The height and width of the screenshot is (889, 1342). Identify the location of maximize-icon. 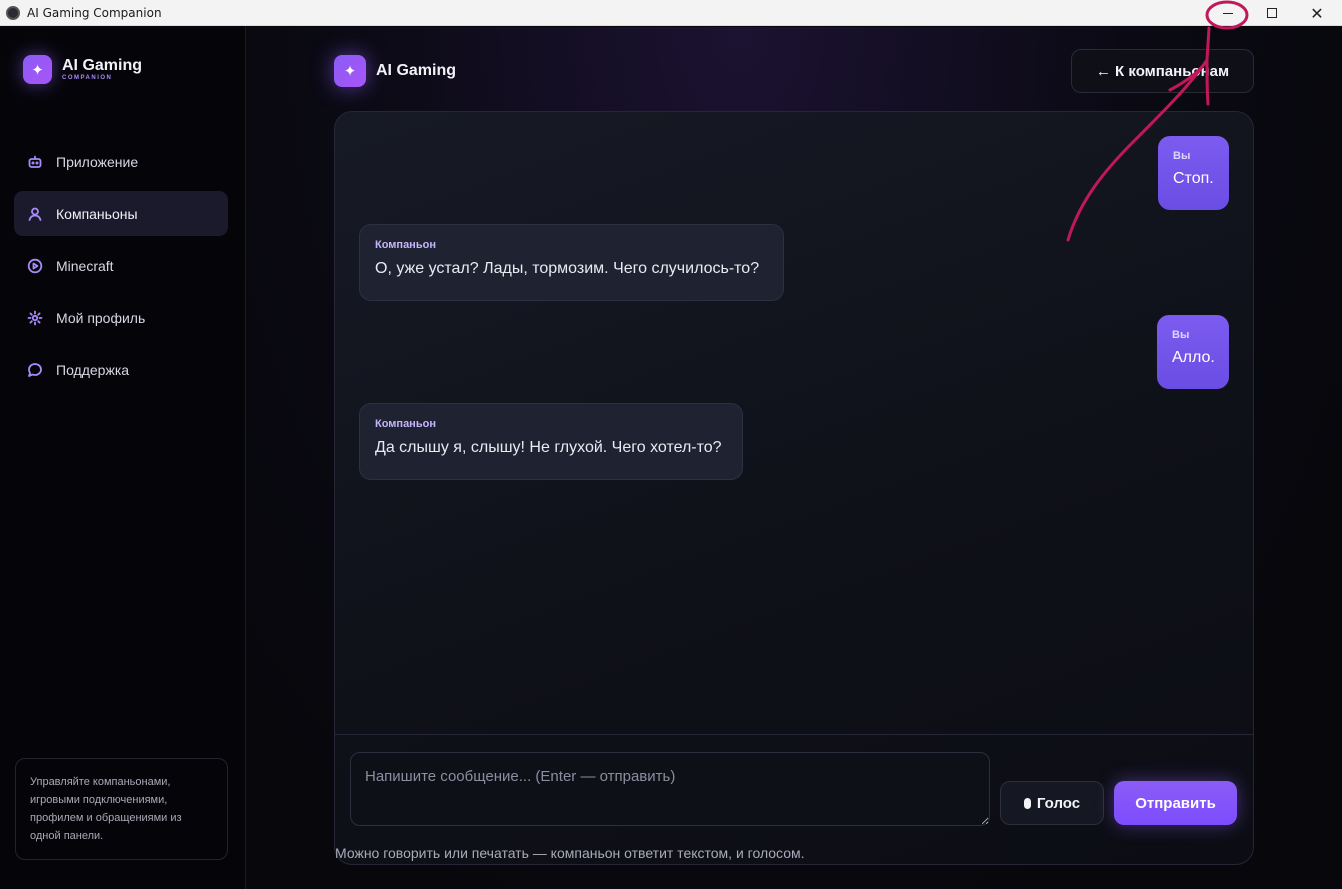
(1272, 13).